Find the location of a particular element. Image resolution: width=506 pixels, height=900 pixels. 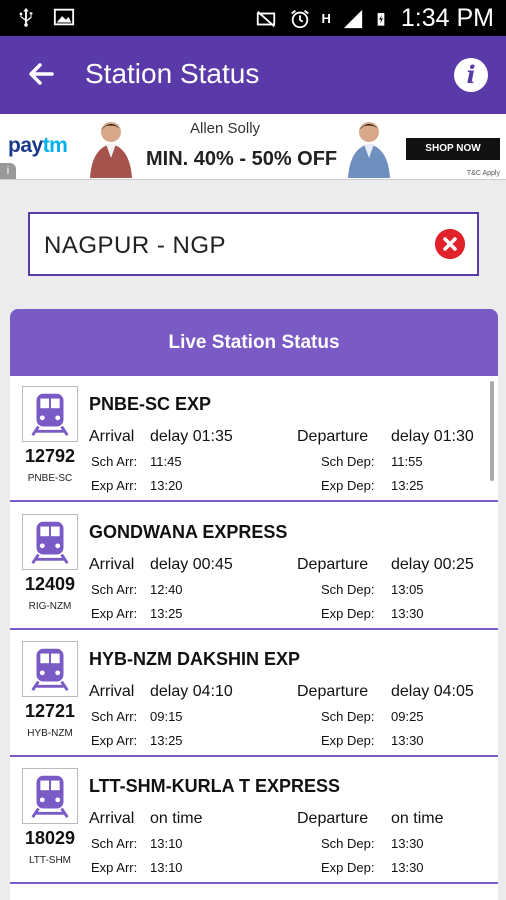

network-type-icon: H is located at coordinates (326, 18).